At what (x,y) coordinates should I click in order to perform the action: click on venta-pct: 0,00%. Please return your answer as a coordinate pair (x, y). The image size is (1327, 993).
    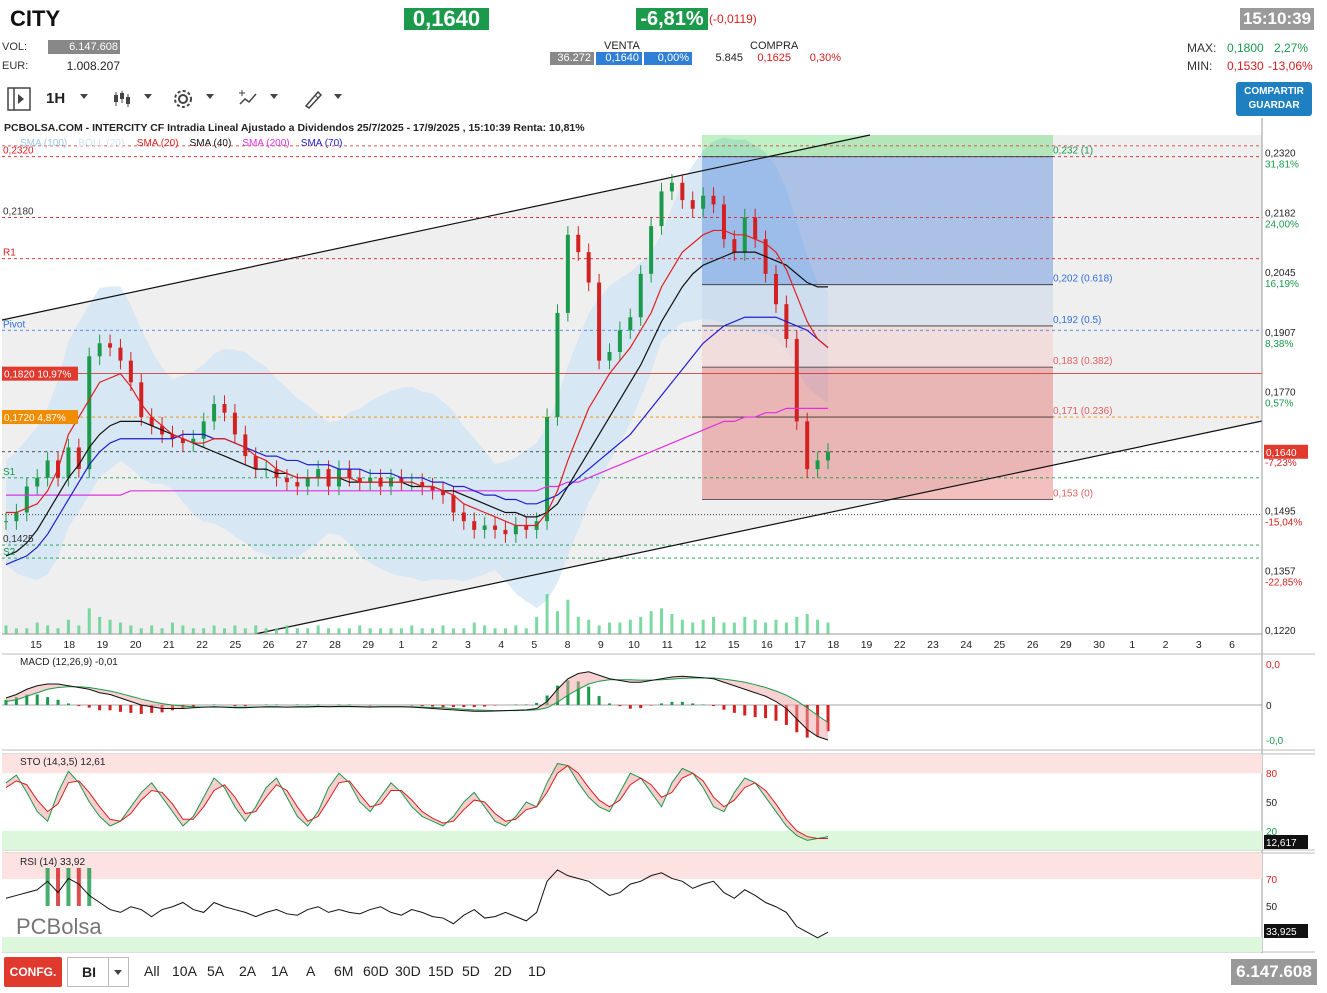
    Looking at the image, I should click on (668, 58).